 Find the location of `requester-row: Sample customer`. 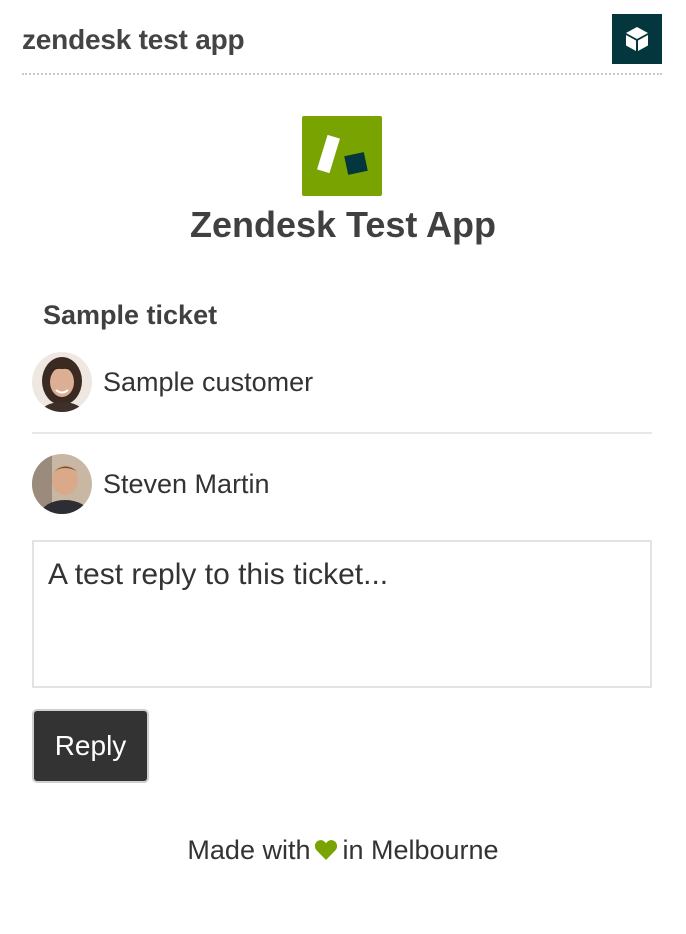

requester-row: Sample customer is located at coordinates (342, 382).